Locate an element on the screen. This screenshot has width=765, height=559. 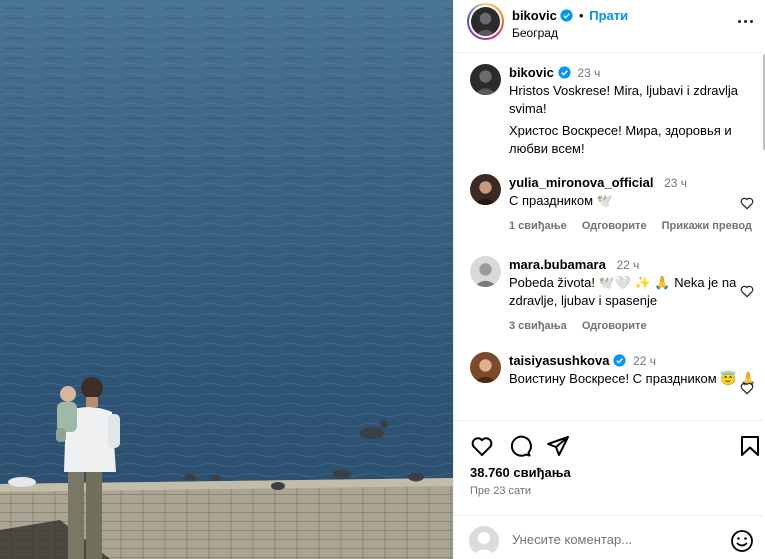
comment-form is located at coordinates (609, 537).